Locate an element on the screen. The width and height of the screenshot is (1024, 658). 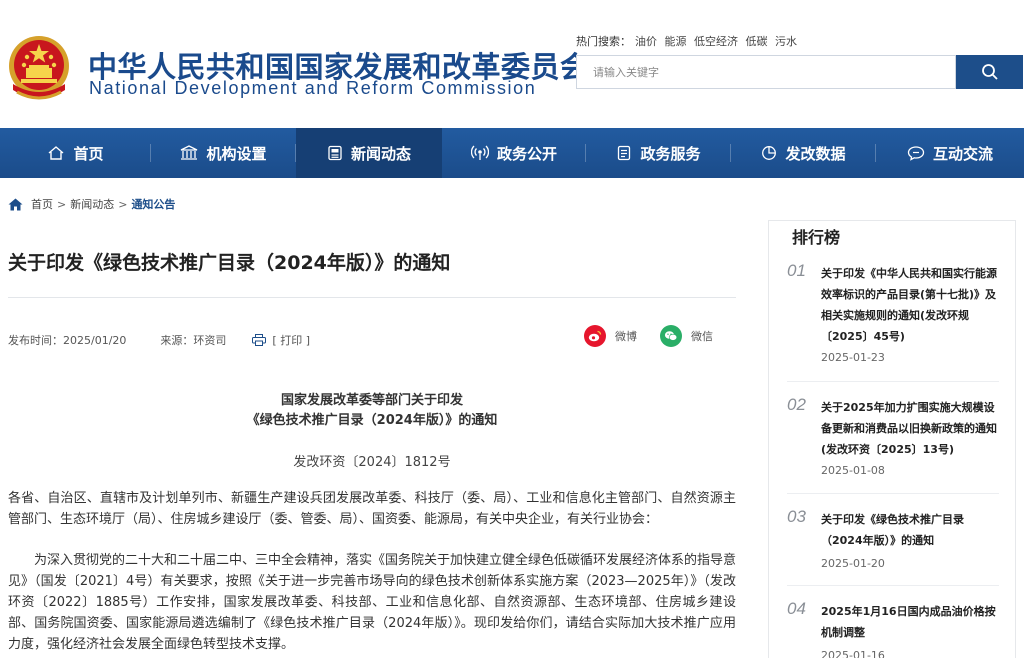
ranking-link: 关于印发《绿色技术推广目录（2024年版）》的通知 is located at coordinates (911, 530).